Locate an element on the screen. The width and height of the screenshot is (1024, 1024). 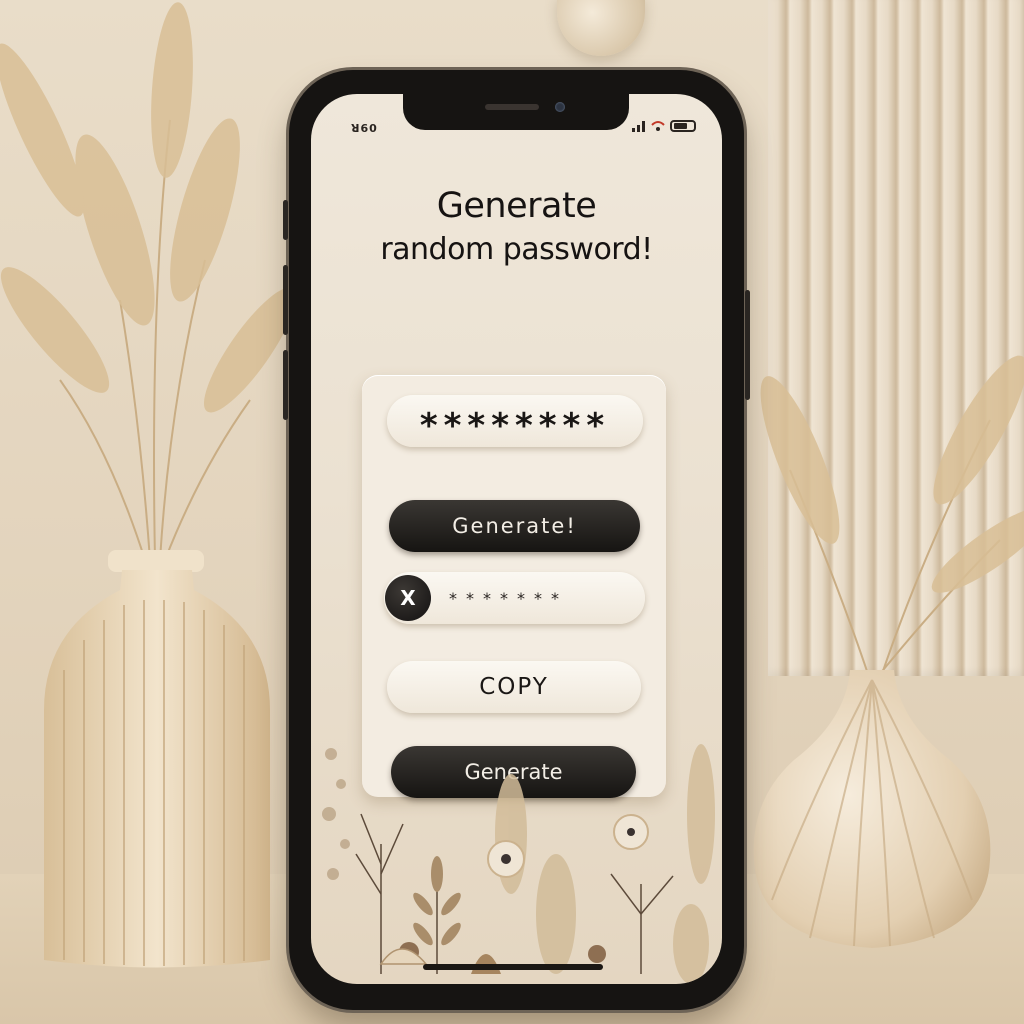
botanical-illustration is located at coordinates (518, 864).